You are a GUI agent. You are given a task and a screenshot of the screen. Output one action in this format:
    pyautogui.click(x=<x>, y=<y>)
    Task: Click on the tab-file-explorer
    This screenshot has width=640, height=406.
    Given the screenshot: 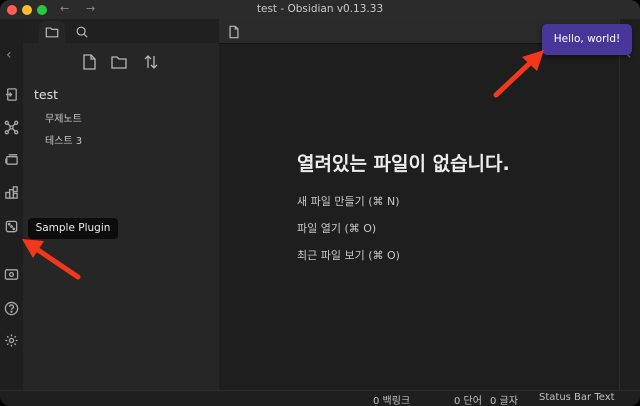 What is the action you would take?
    pyautogui.click(x=52, y=32)
    